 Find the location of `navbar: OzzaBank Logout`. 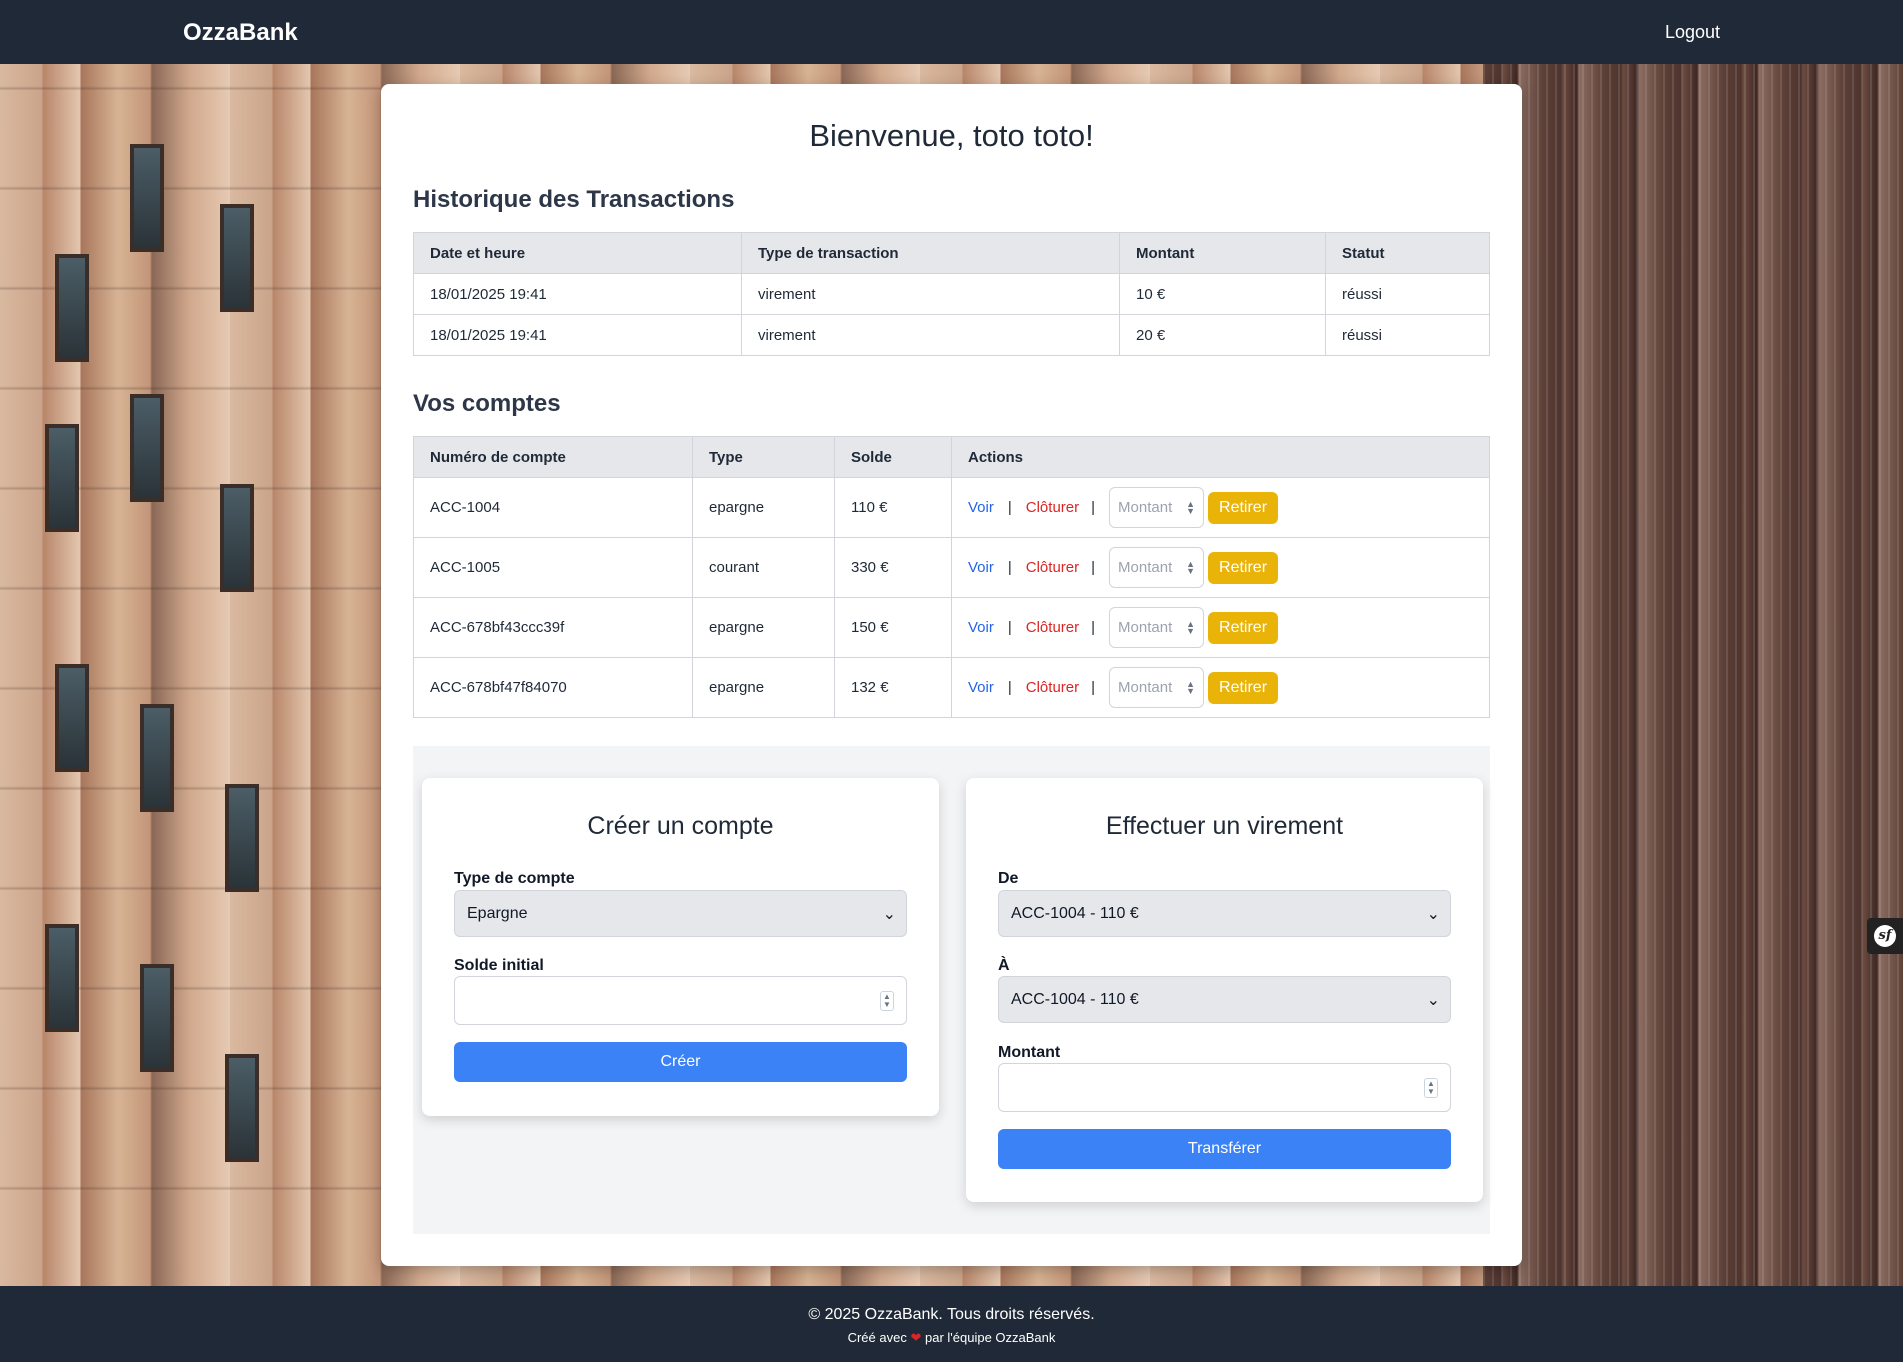

navbar: OzzaBank Logout is located at coordinates (951, 32).